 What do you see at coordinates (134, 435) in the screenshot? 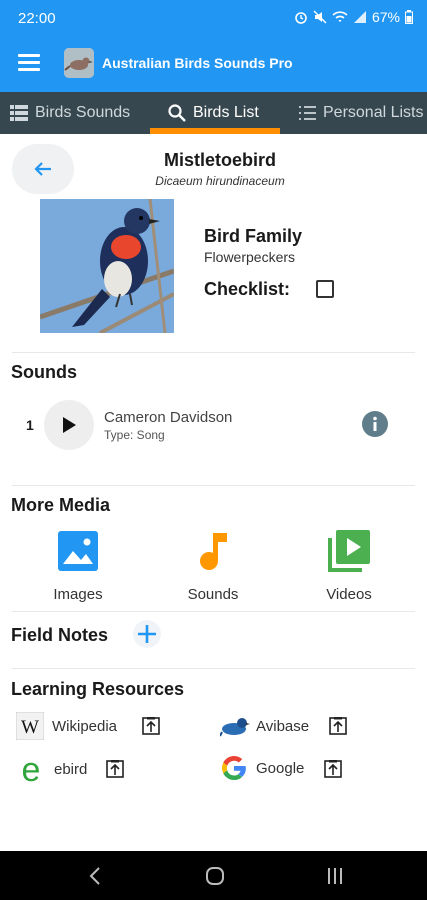
I see `sound-type: Type: Song` at bounding box center [134, 435].